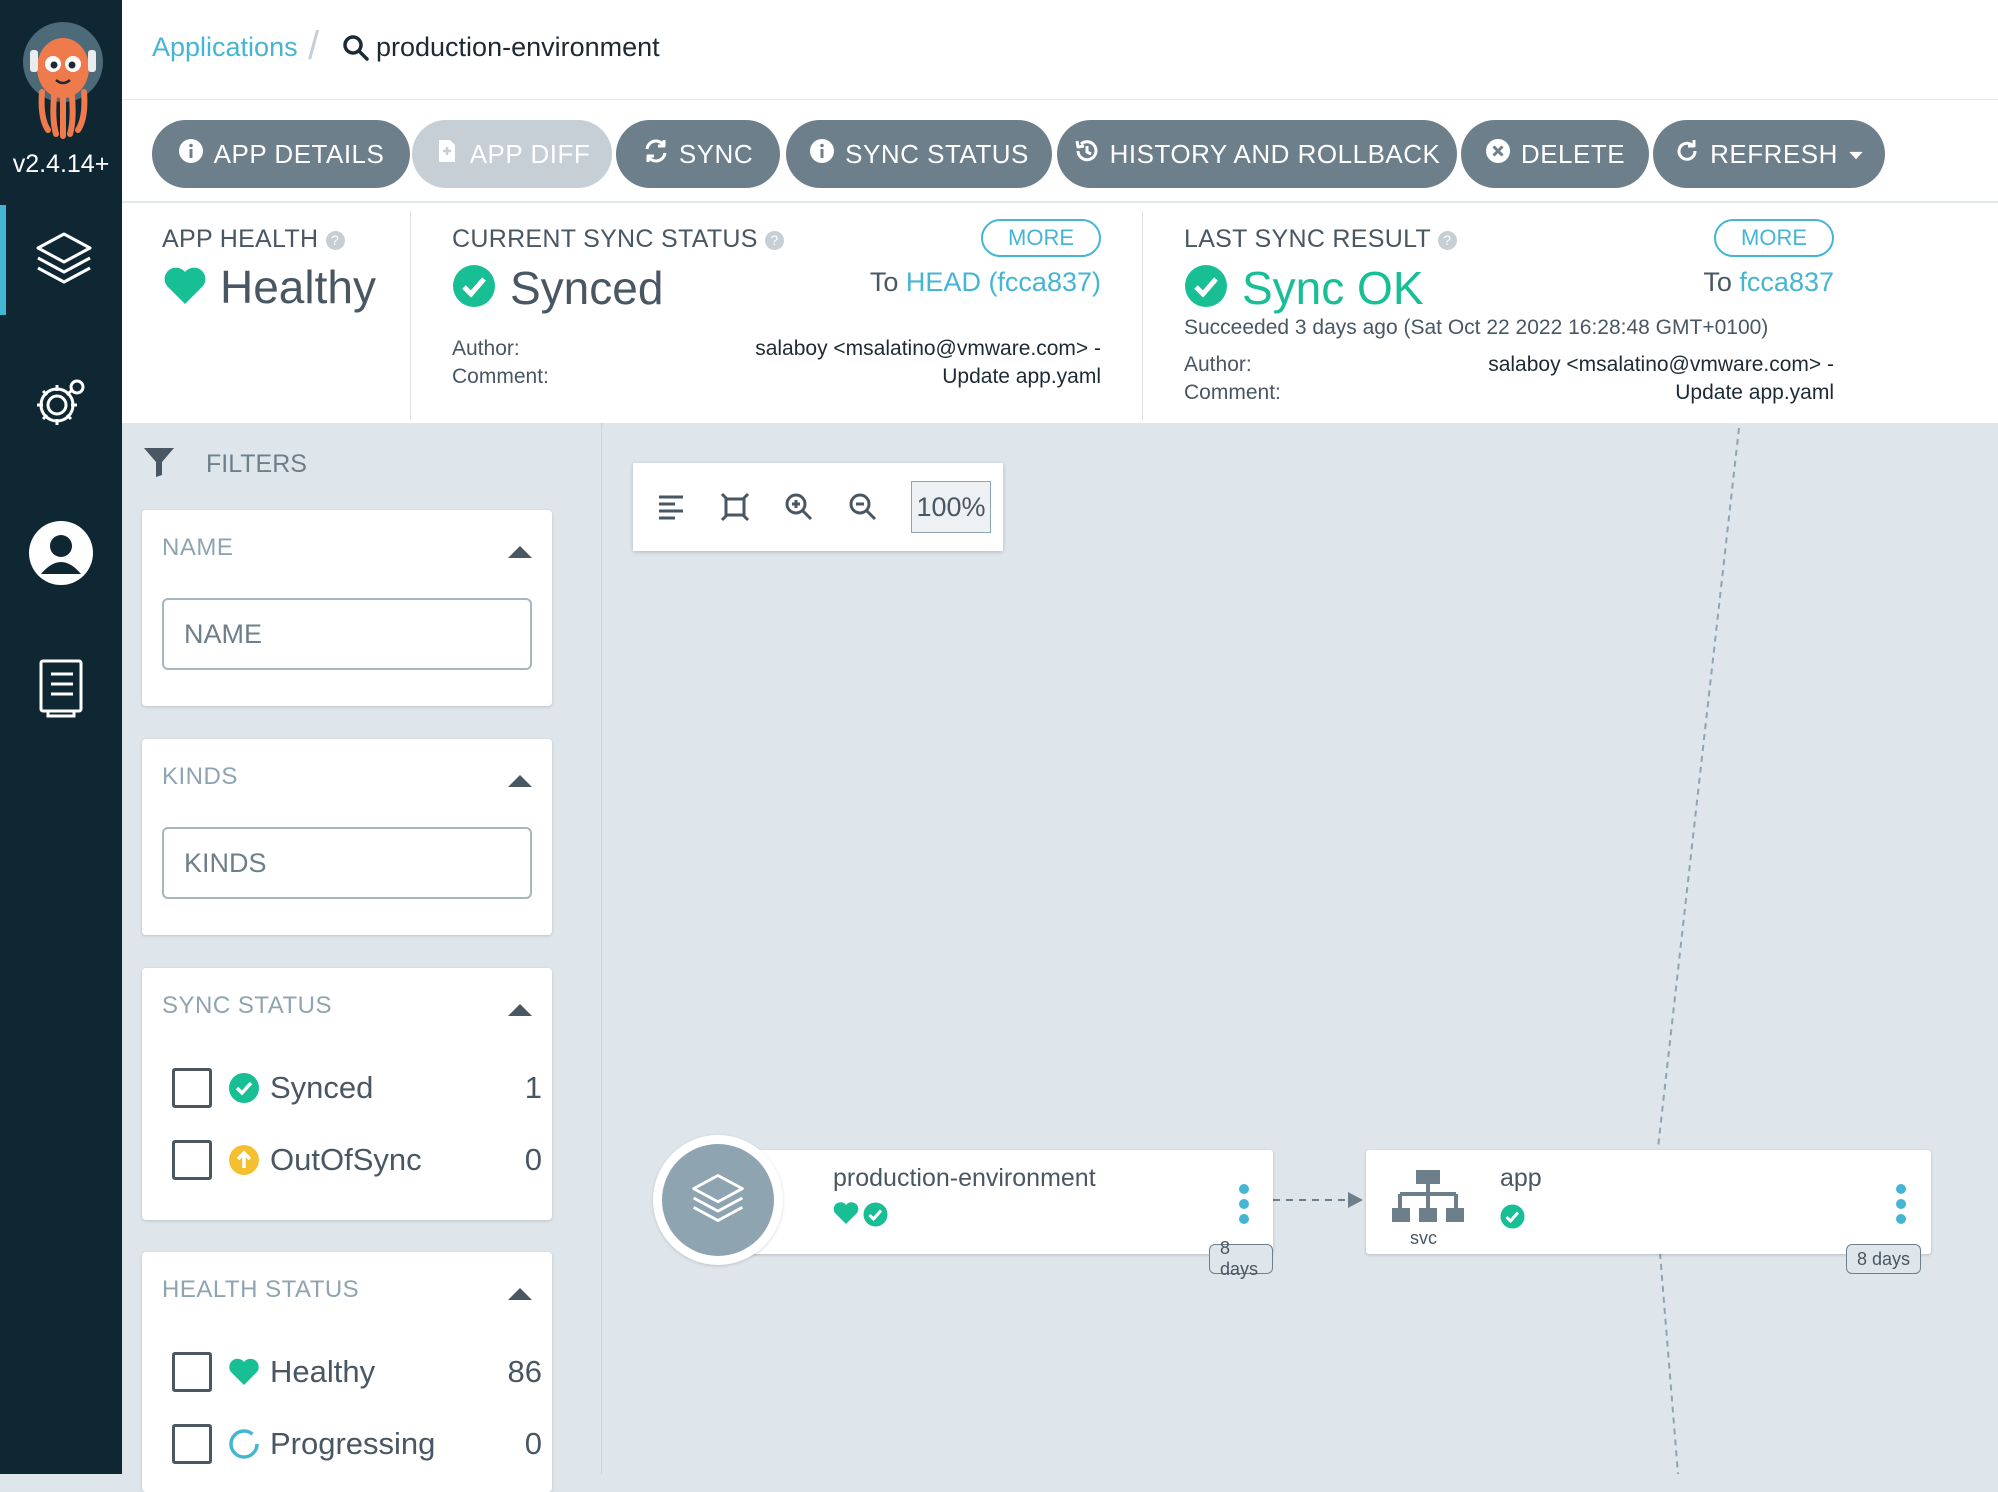  What do you see at coordinates (1241, 1258) in the screenshot?
I see `app-node-age: 8 days` at bounding box center [1241, 1258].